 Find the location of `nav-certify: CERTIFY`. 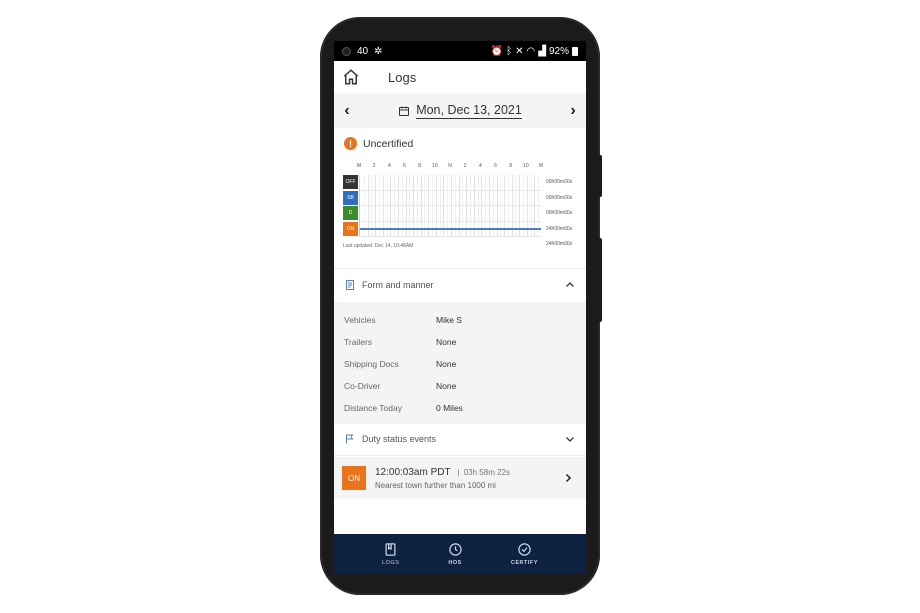

nav-certify: CERTIFY is located at coordinates (524, 554).